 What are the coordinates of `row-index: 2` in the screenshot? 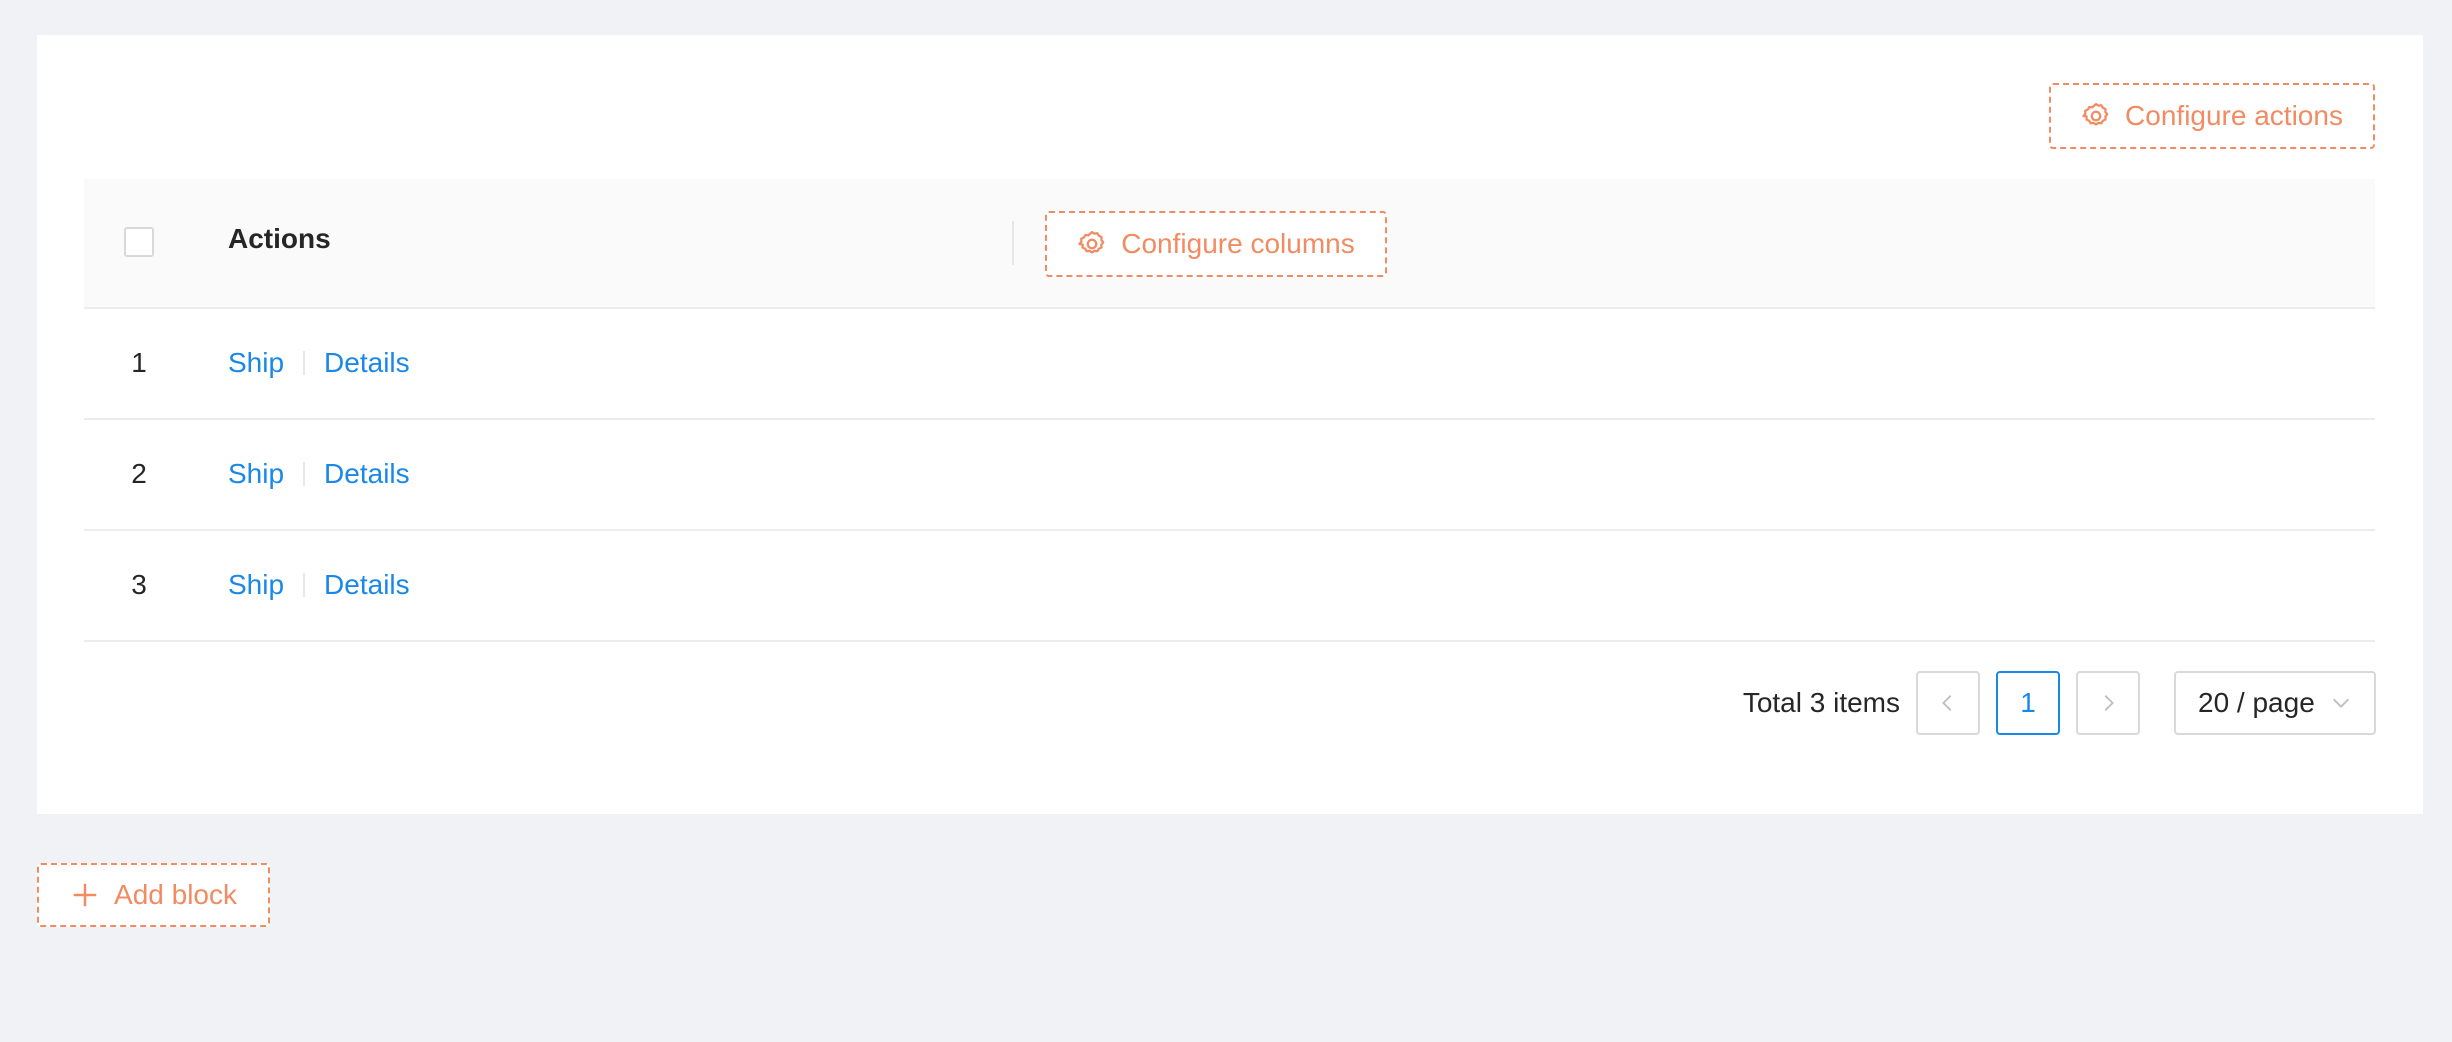 It's located at (139, 473).